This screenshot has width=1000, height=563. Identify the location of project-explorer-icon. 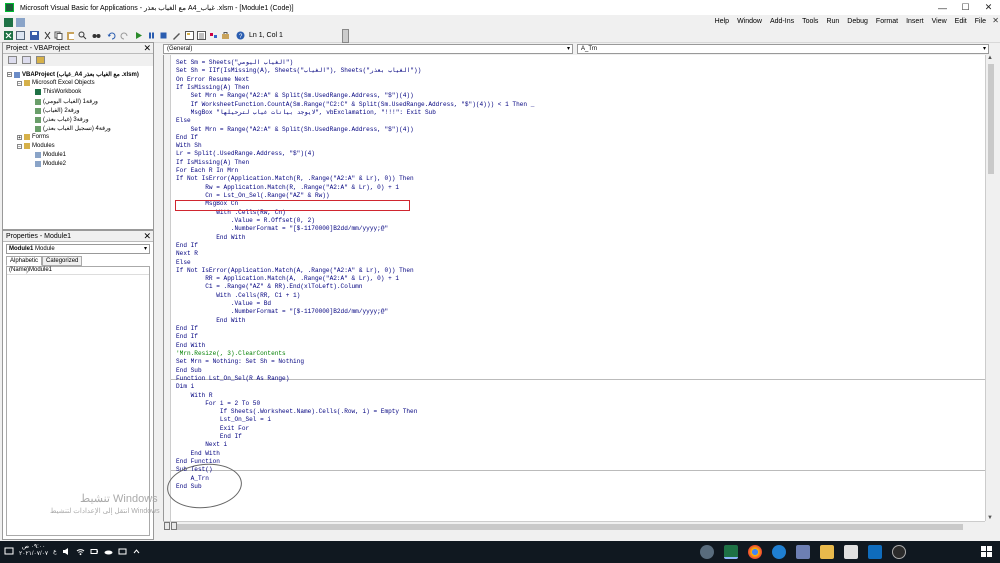
(189, 35).